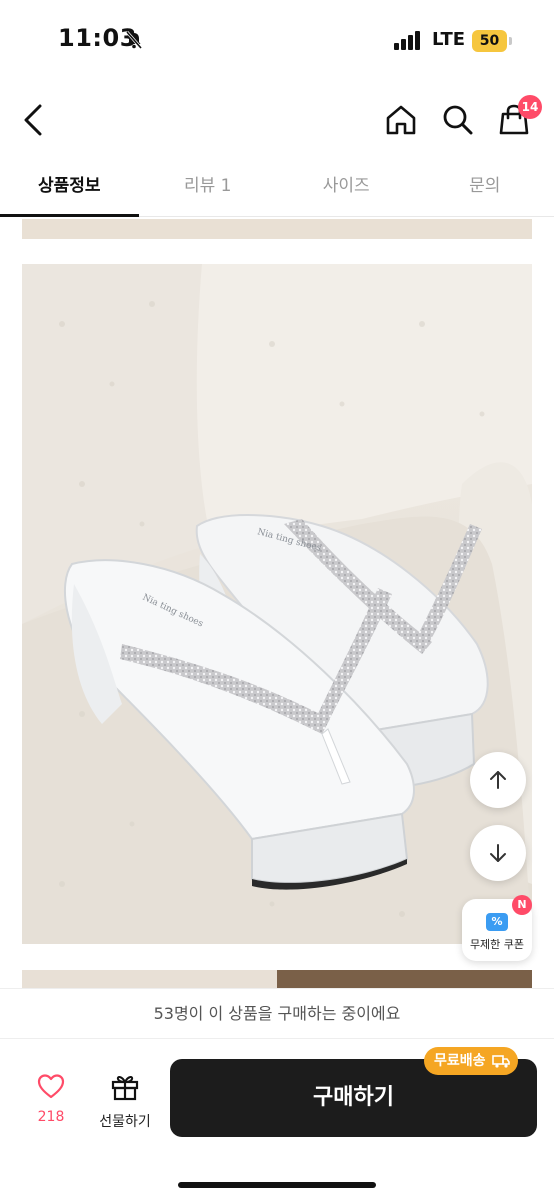  I want to click on battery-icon: 50, so click(492, 41).